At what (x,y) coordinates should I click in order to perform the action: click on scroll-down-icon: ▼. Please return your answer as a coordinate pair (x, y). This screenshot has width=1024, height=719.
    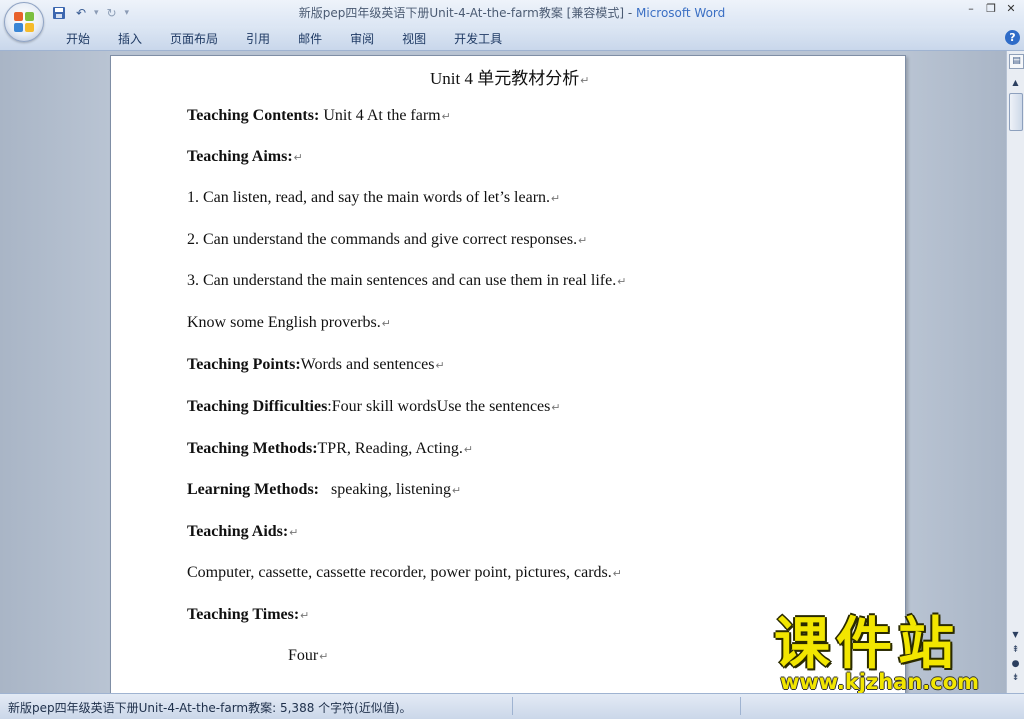
    Looking at the image, I should click on (1015, 635).